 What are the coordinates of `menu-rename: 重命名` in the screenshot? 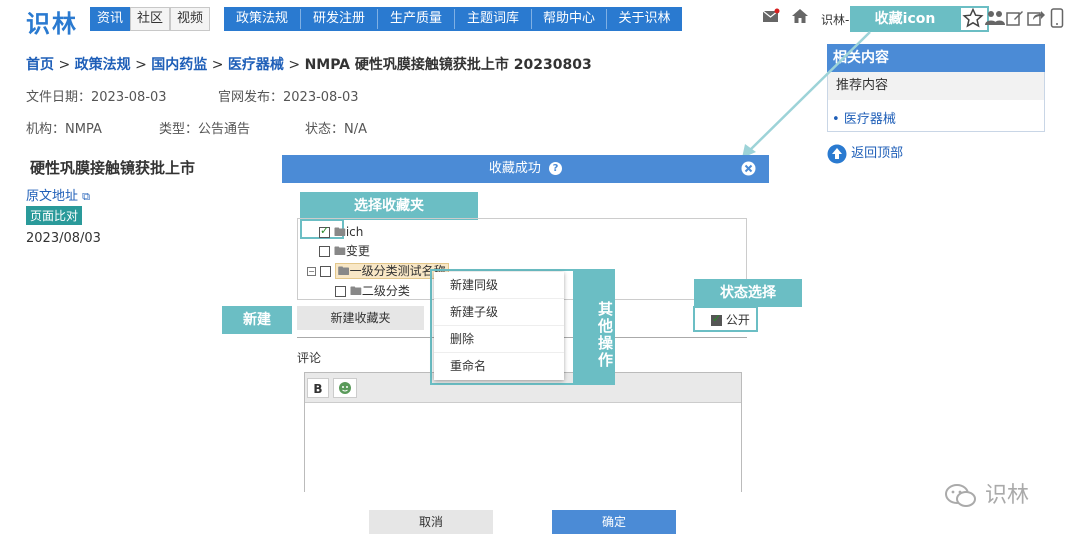 It's located at (499, 366).